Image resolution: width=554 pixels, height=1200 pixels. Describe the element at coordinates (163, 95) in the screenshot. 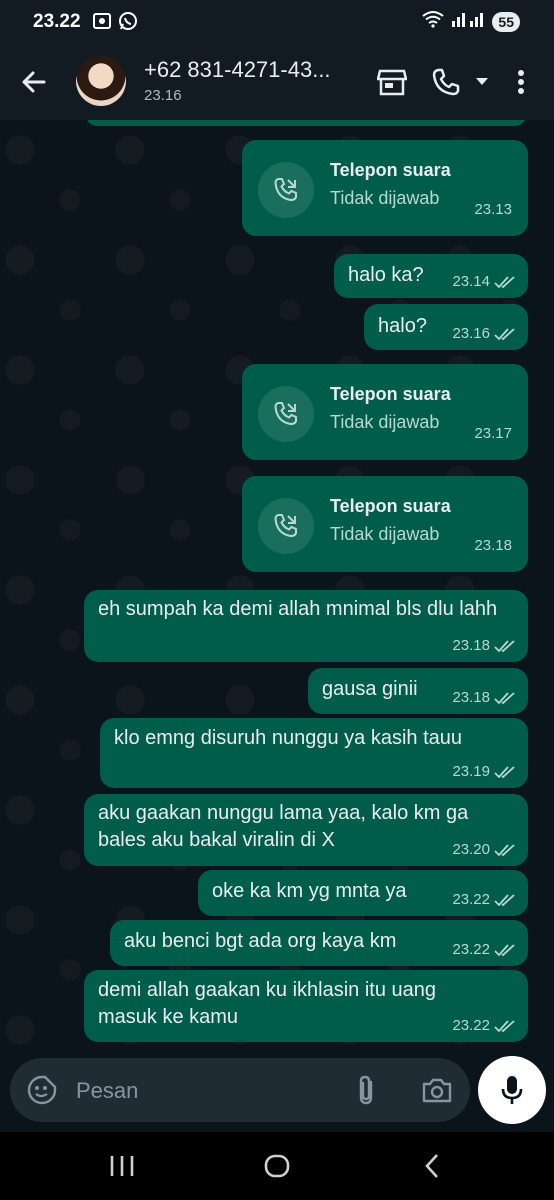

I see `last-seen: 23.16` at that location.